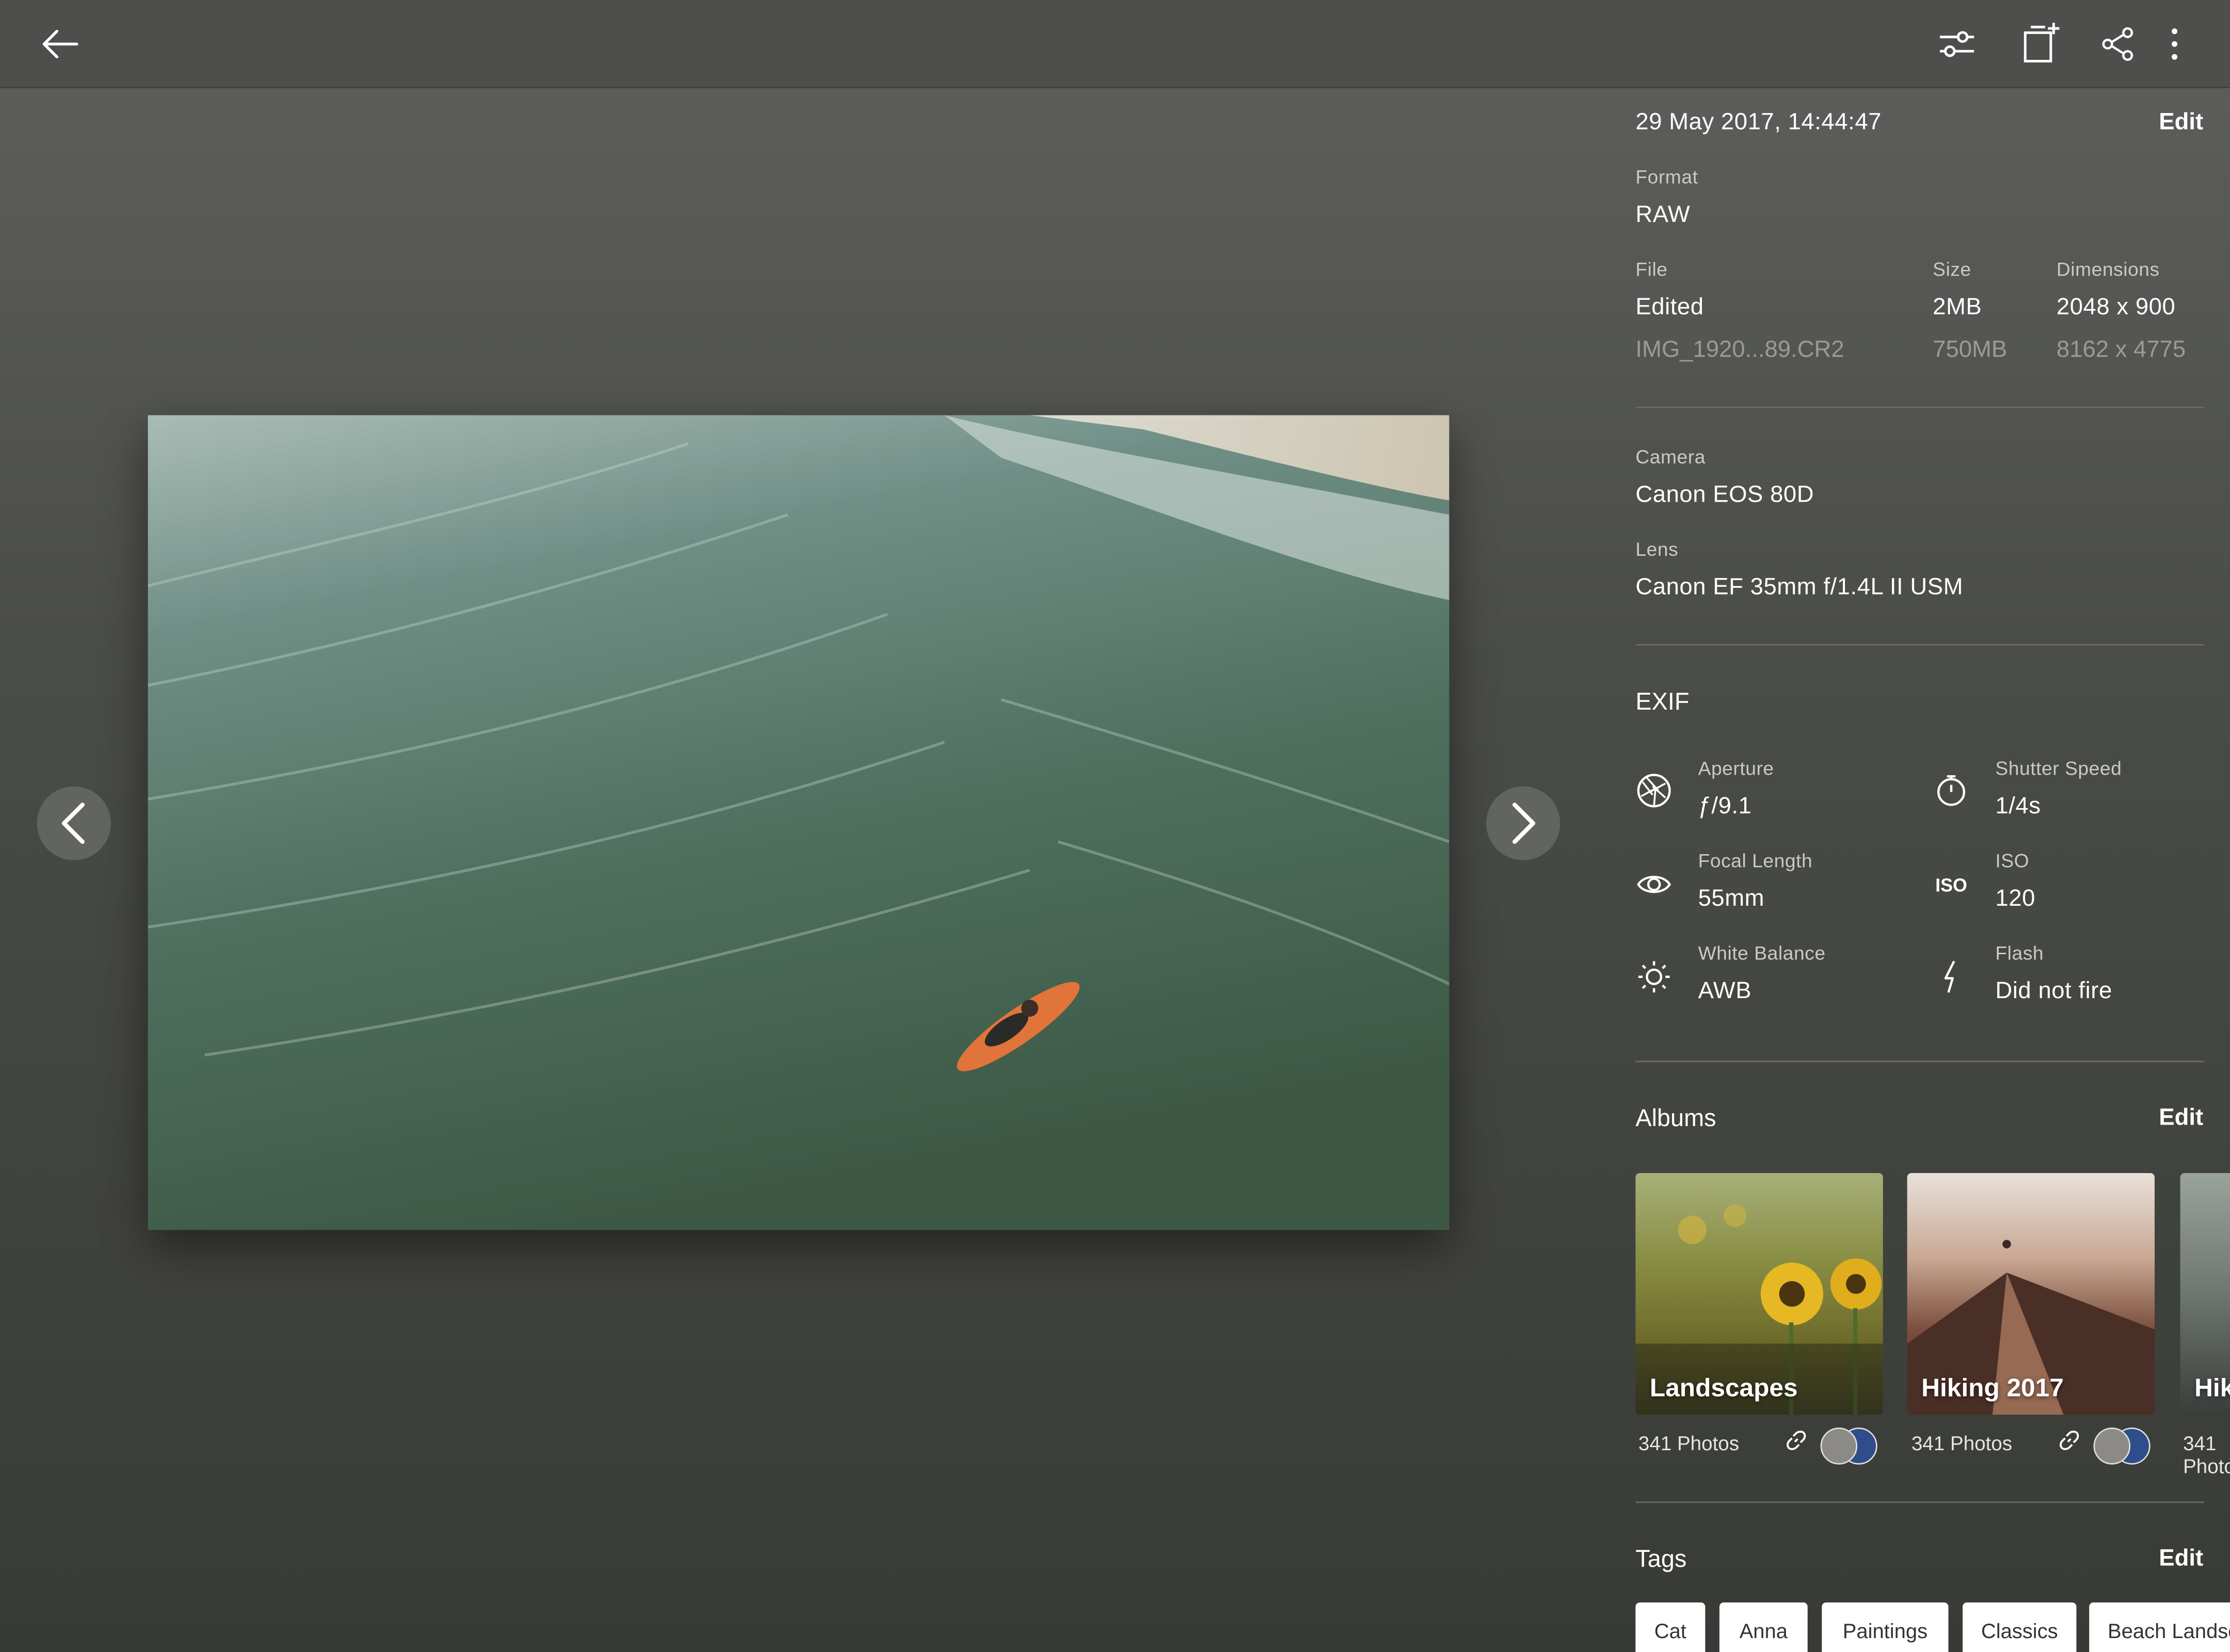 Image resolution: width=2230 pixels, height=1652 pixels. Describe the element at coordinates (2053, 991) in the screenshot. I see `flash-value: Did not fire` at that location.